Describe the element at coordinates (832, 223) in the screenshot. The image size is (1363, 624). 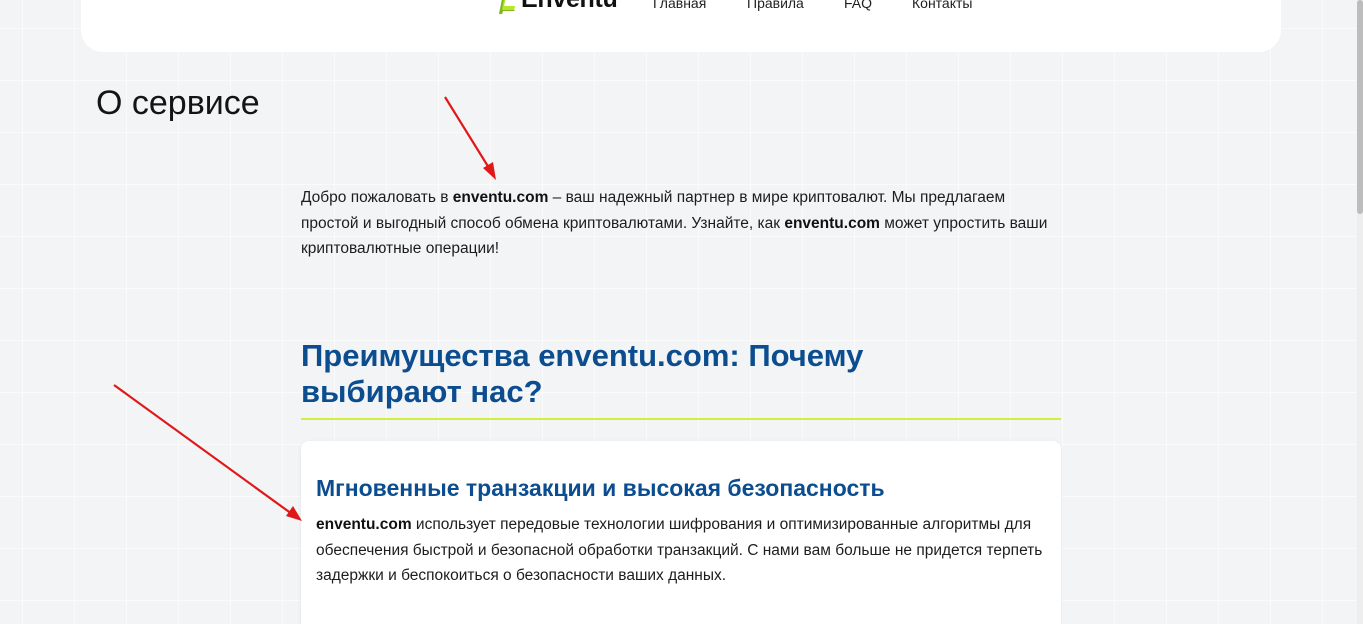
I see `intro-brand-2: enventu.com` at that location.